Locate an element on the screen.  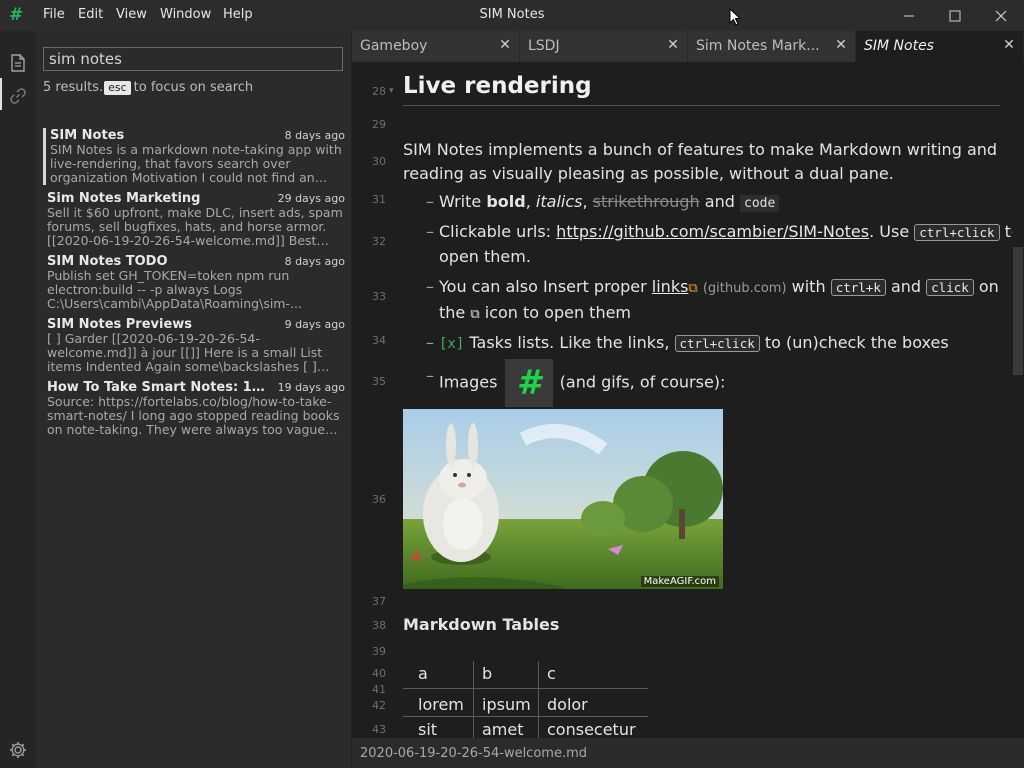
app-logo-image: # is located at coordinates (528, 383).